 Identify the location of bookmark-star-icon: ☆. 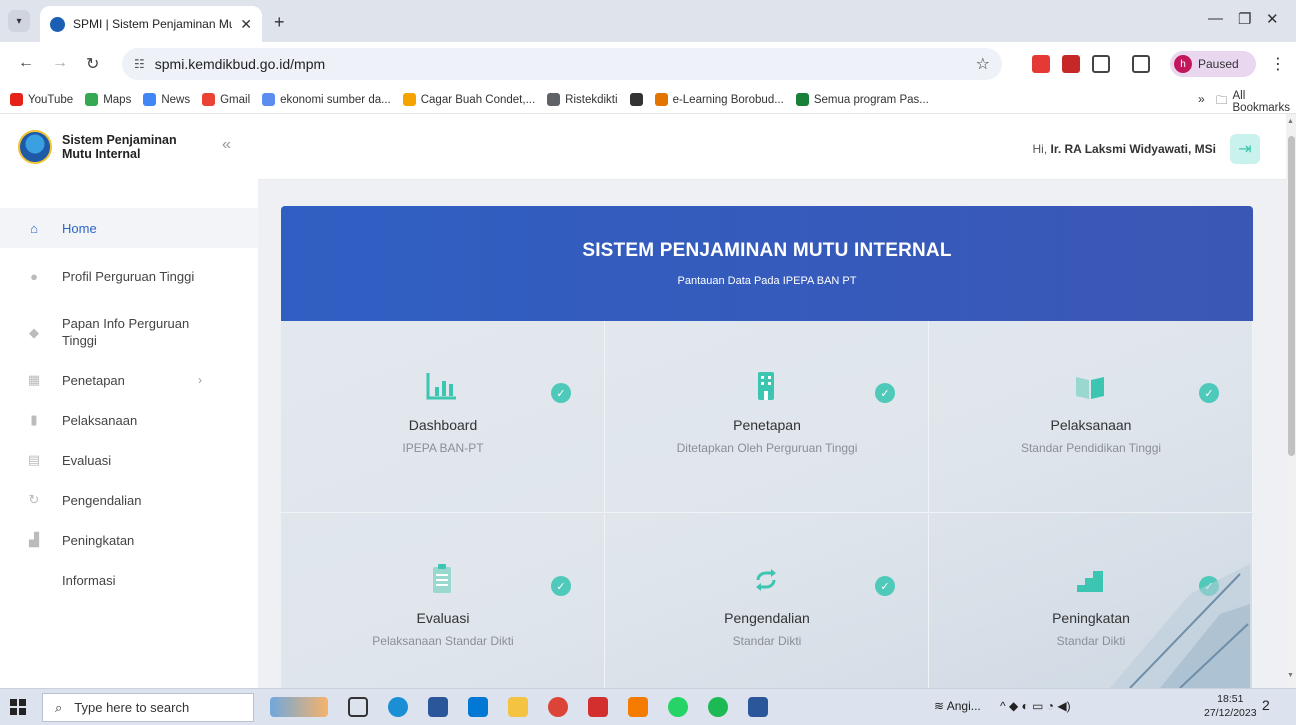
(983, 64).